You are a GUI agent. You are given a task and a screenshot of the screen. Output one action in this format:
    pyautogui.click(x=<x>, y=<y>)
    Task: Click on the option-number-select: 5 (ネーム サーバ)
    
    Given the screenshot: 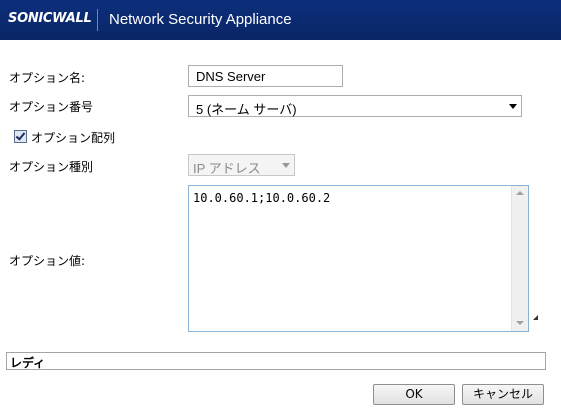 What is the action you would take?
    pyautogui.click(x=355, y=106)
    